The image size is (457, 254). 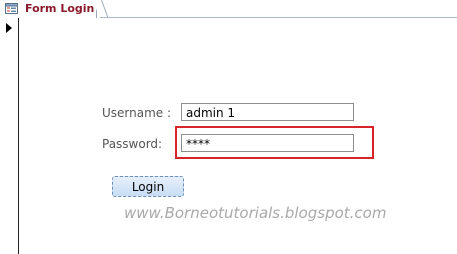 I want to click on record-selector-arrow-icon, so click(x=9, y=28).